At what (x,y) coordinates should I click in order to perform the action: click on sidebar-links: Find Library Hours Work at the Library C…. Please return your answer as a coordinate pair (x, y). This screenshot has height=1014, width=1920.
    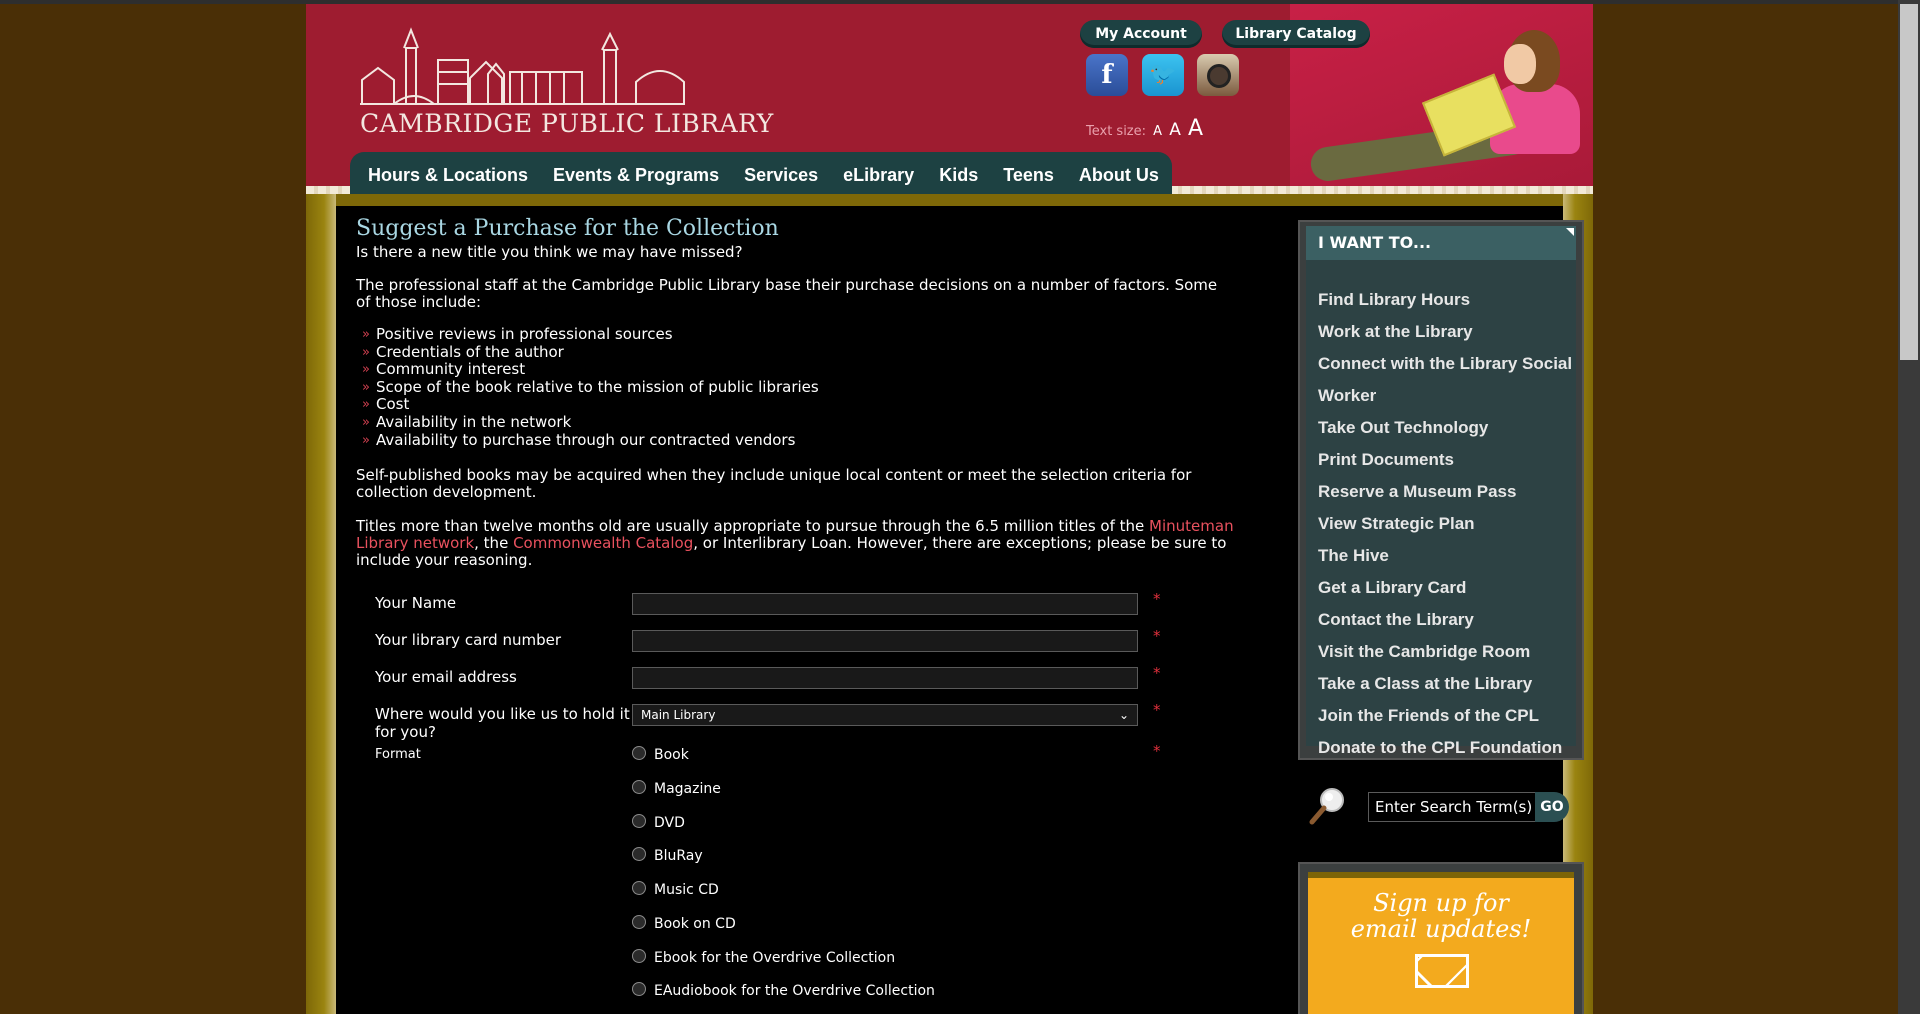
    Looking at the image, I should click on (1447, 524).